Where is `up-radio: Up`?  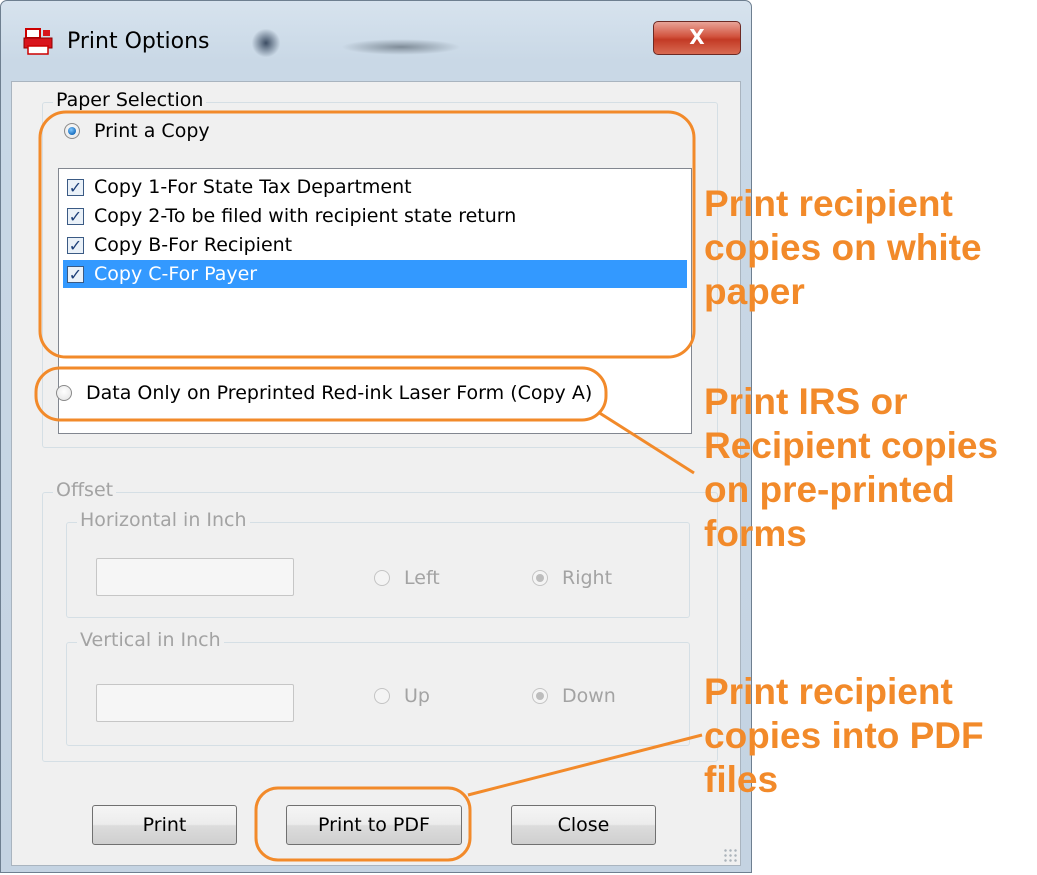
up-radio: Up is located at coordinates (402, 696).